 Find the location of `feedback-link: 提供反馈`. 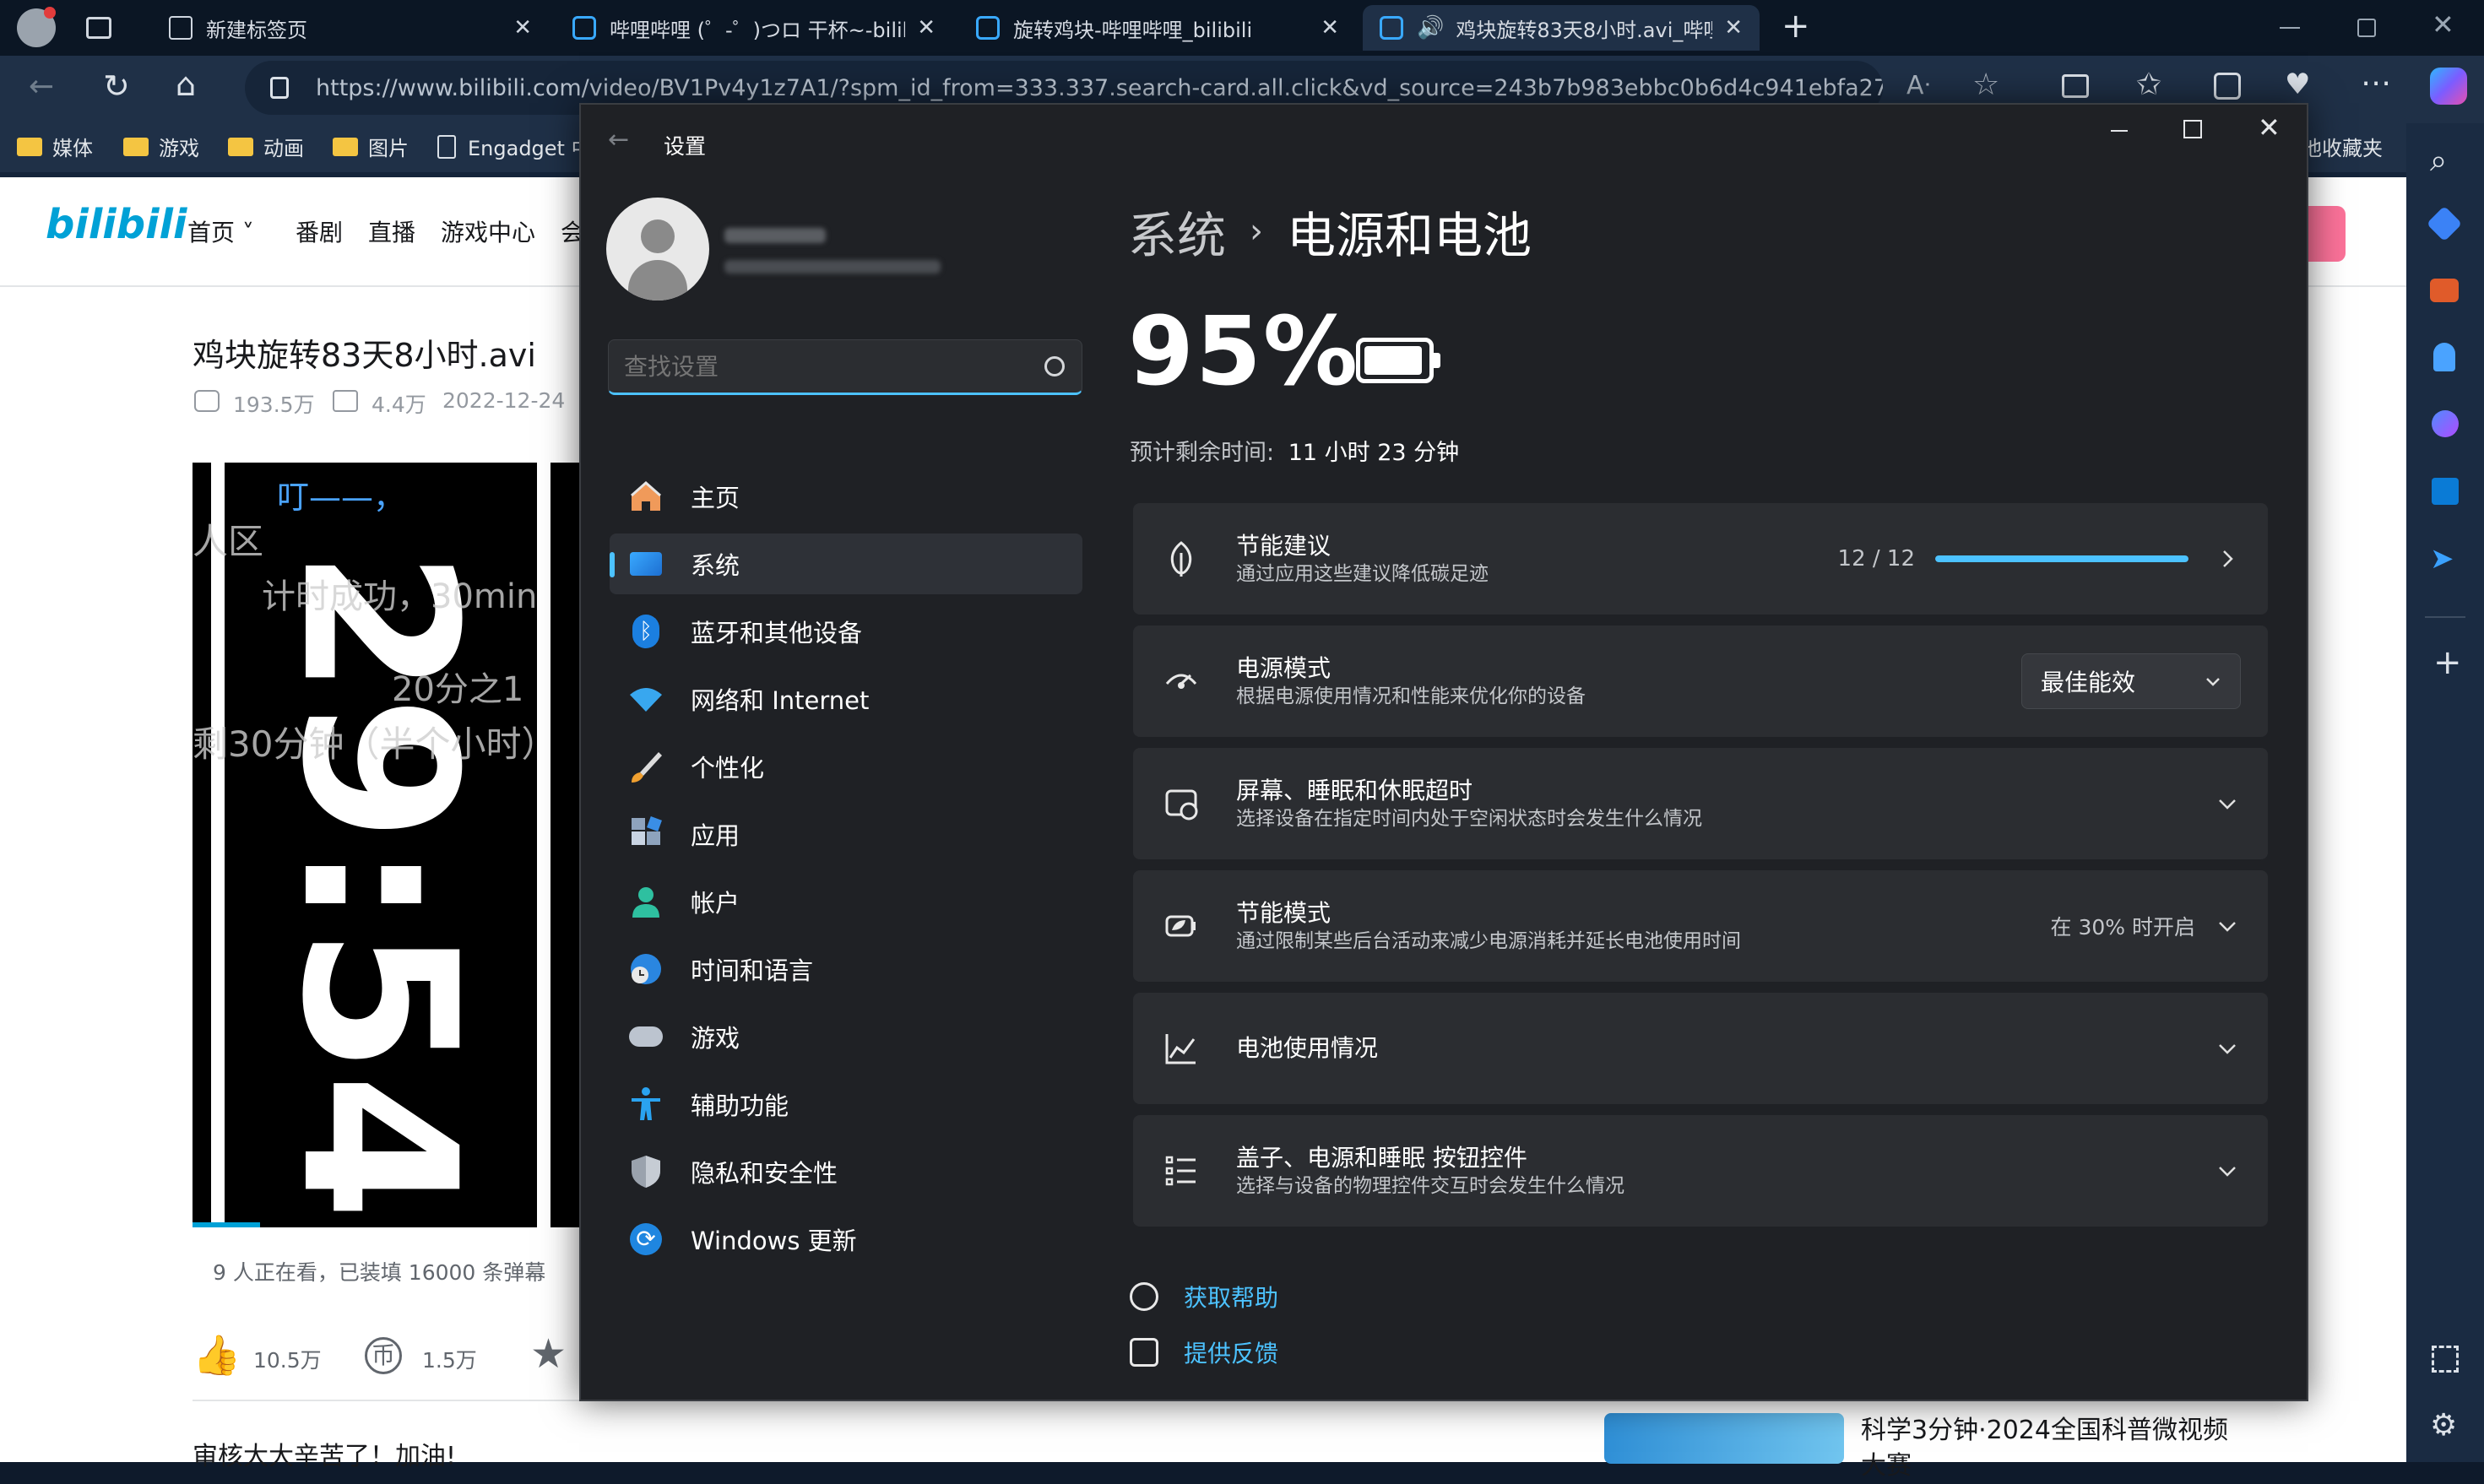

feedback-link: 提供反馈 is located at coordinates (1204, 1352).